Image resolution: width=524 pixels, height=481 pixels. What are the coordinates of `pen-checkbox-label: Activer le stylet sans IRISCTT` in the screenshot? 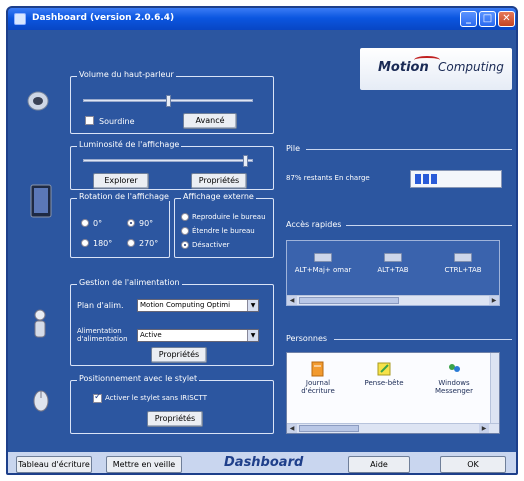 It's located at (156, 398).